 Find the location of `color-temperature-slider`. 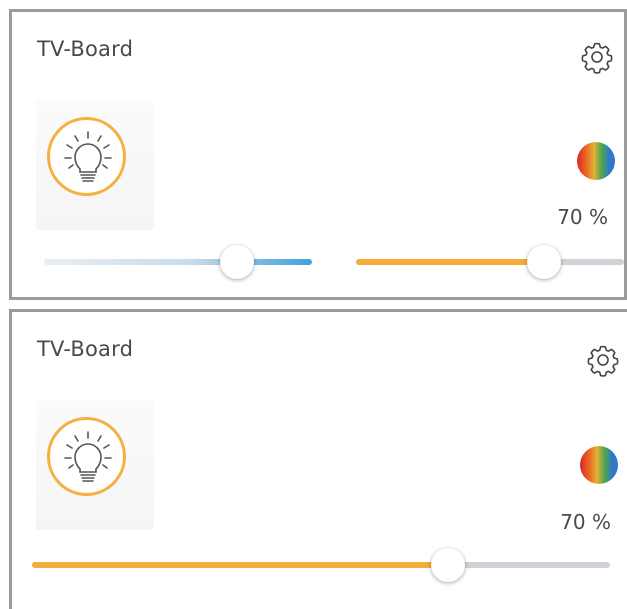

color-temperature-slider is located at coordinates (178, 262).